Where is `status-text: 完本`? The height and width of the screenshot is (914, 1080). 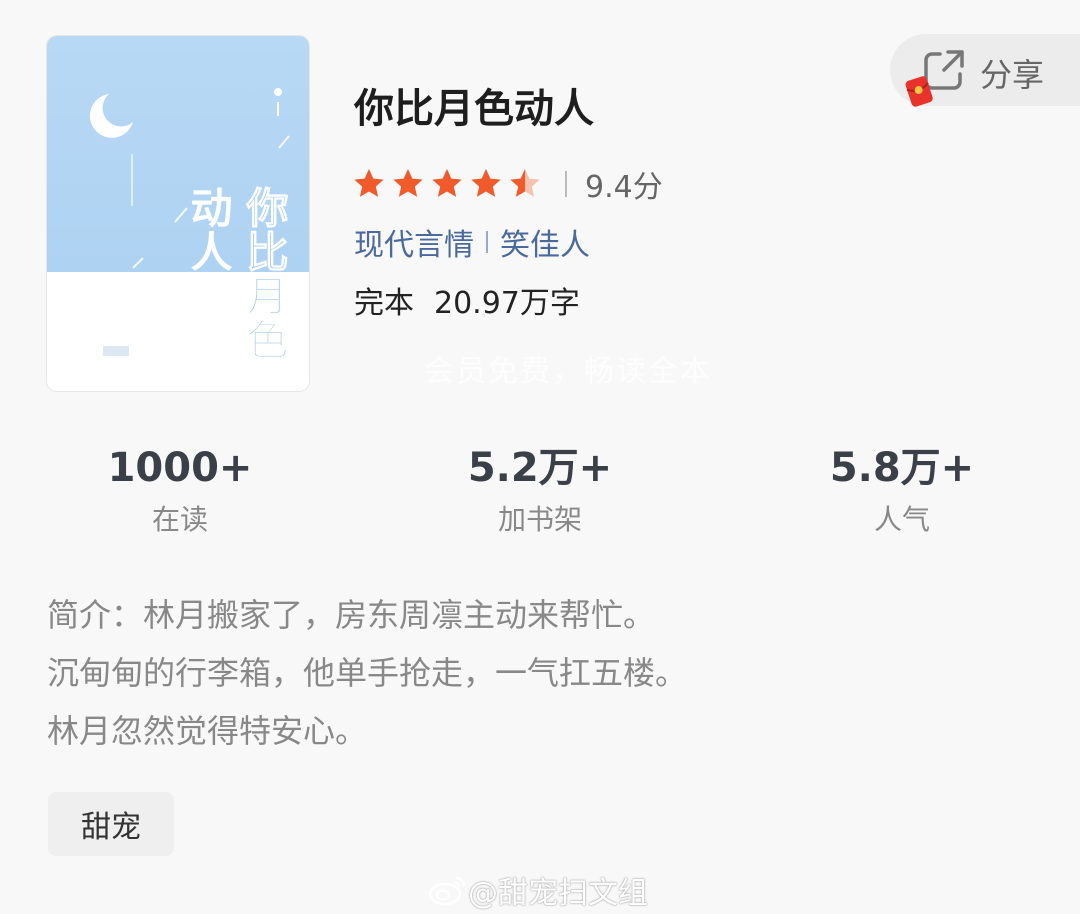 status-text: 完本 is located at coordinates (384, 303).